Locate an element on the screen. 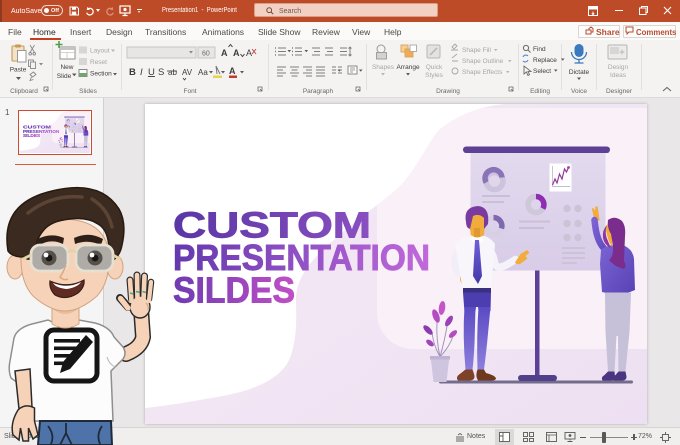 This screenshot has width=680, height=445. svg-text: Section is located at coordinates (101, 74).